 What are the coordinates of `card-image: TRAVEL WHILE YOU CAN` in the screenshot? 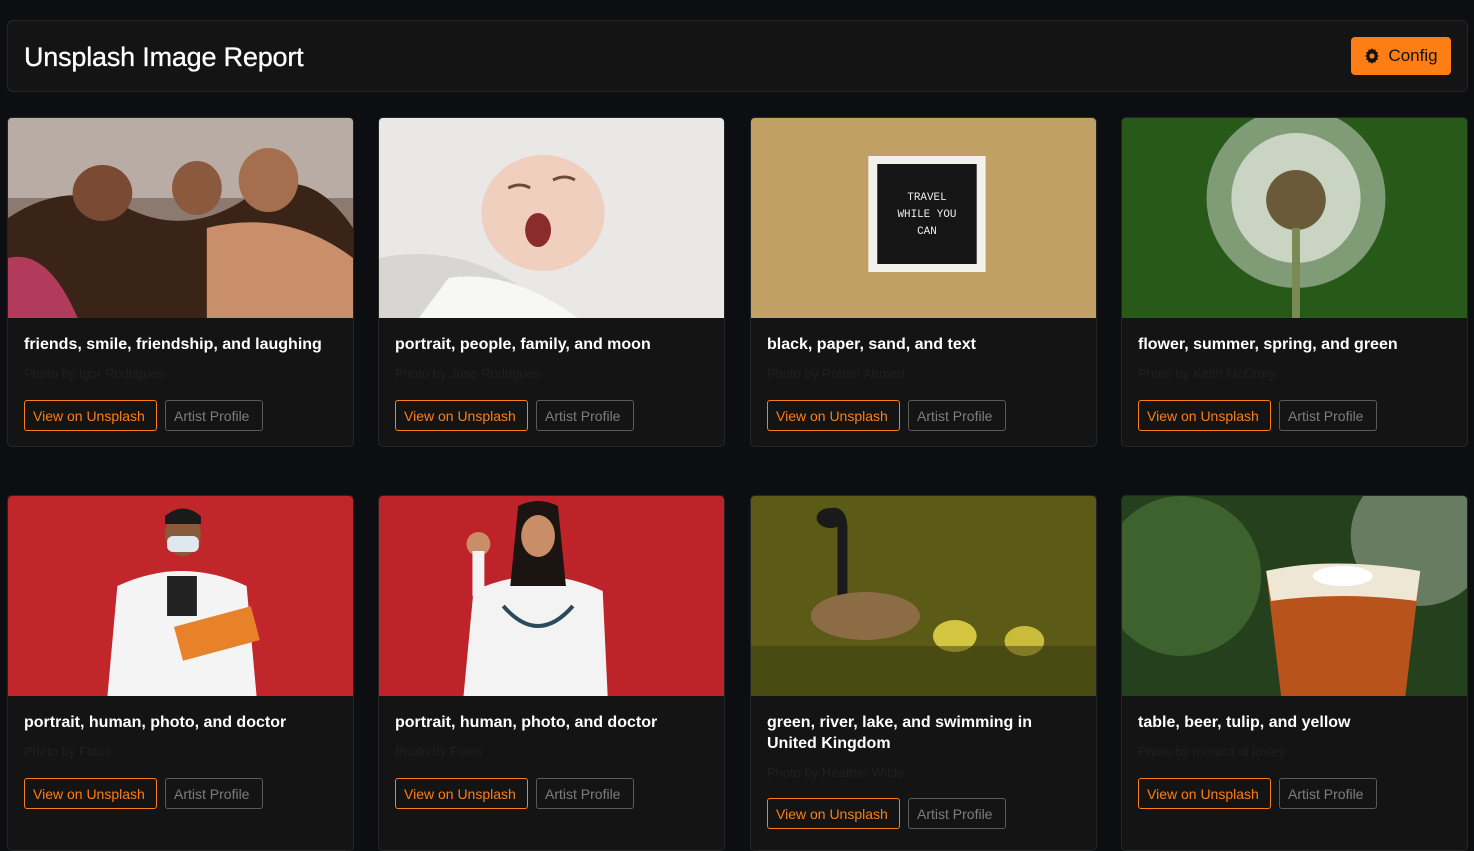 It's located at (923, 218).